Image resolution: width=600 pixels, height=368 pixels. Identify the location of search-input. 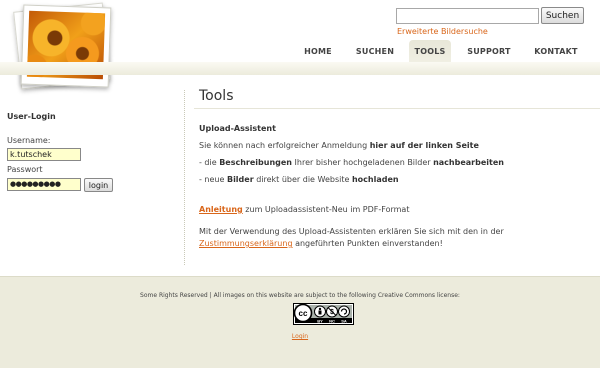
(467, 16).